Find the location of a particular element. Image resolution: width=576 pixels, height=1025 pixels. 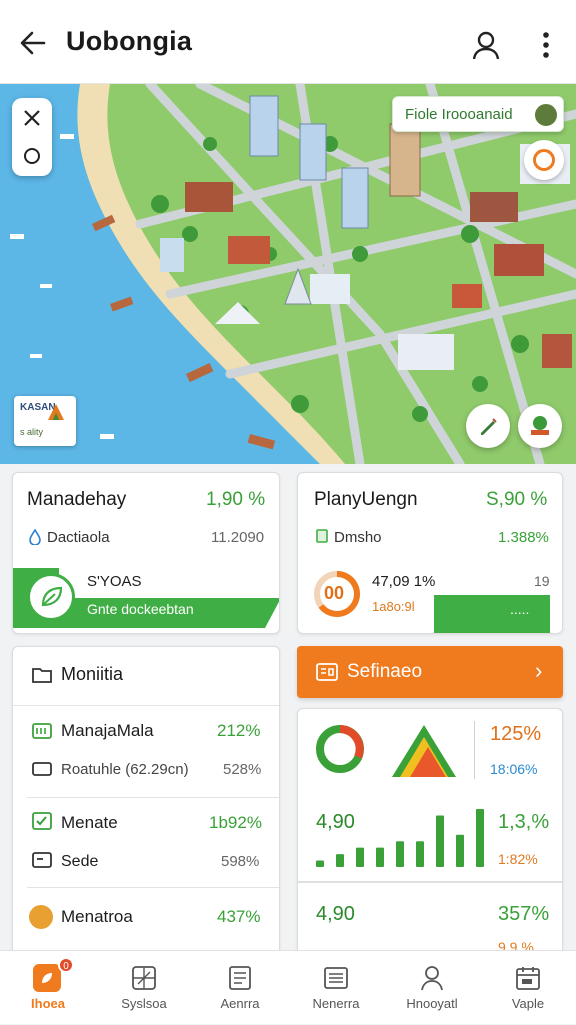

list-item: Menatroa 437% is located at coordinates (146, 917).